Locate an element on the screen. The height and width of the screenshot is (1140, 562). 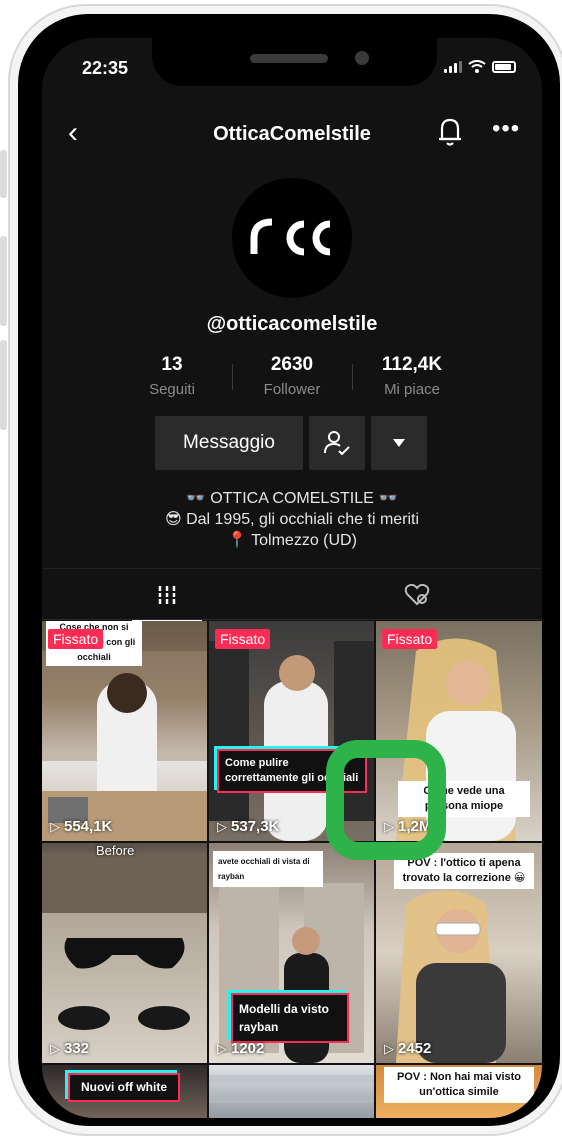
tab-liked is located at coordinates (417, 595).